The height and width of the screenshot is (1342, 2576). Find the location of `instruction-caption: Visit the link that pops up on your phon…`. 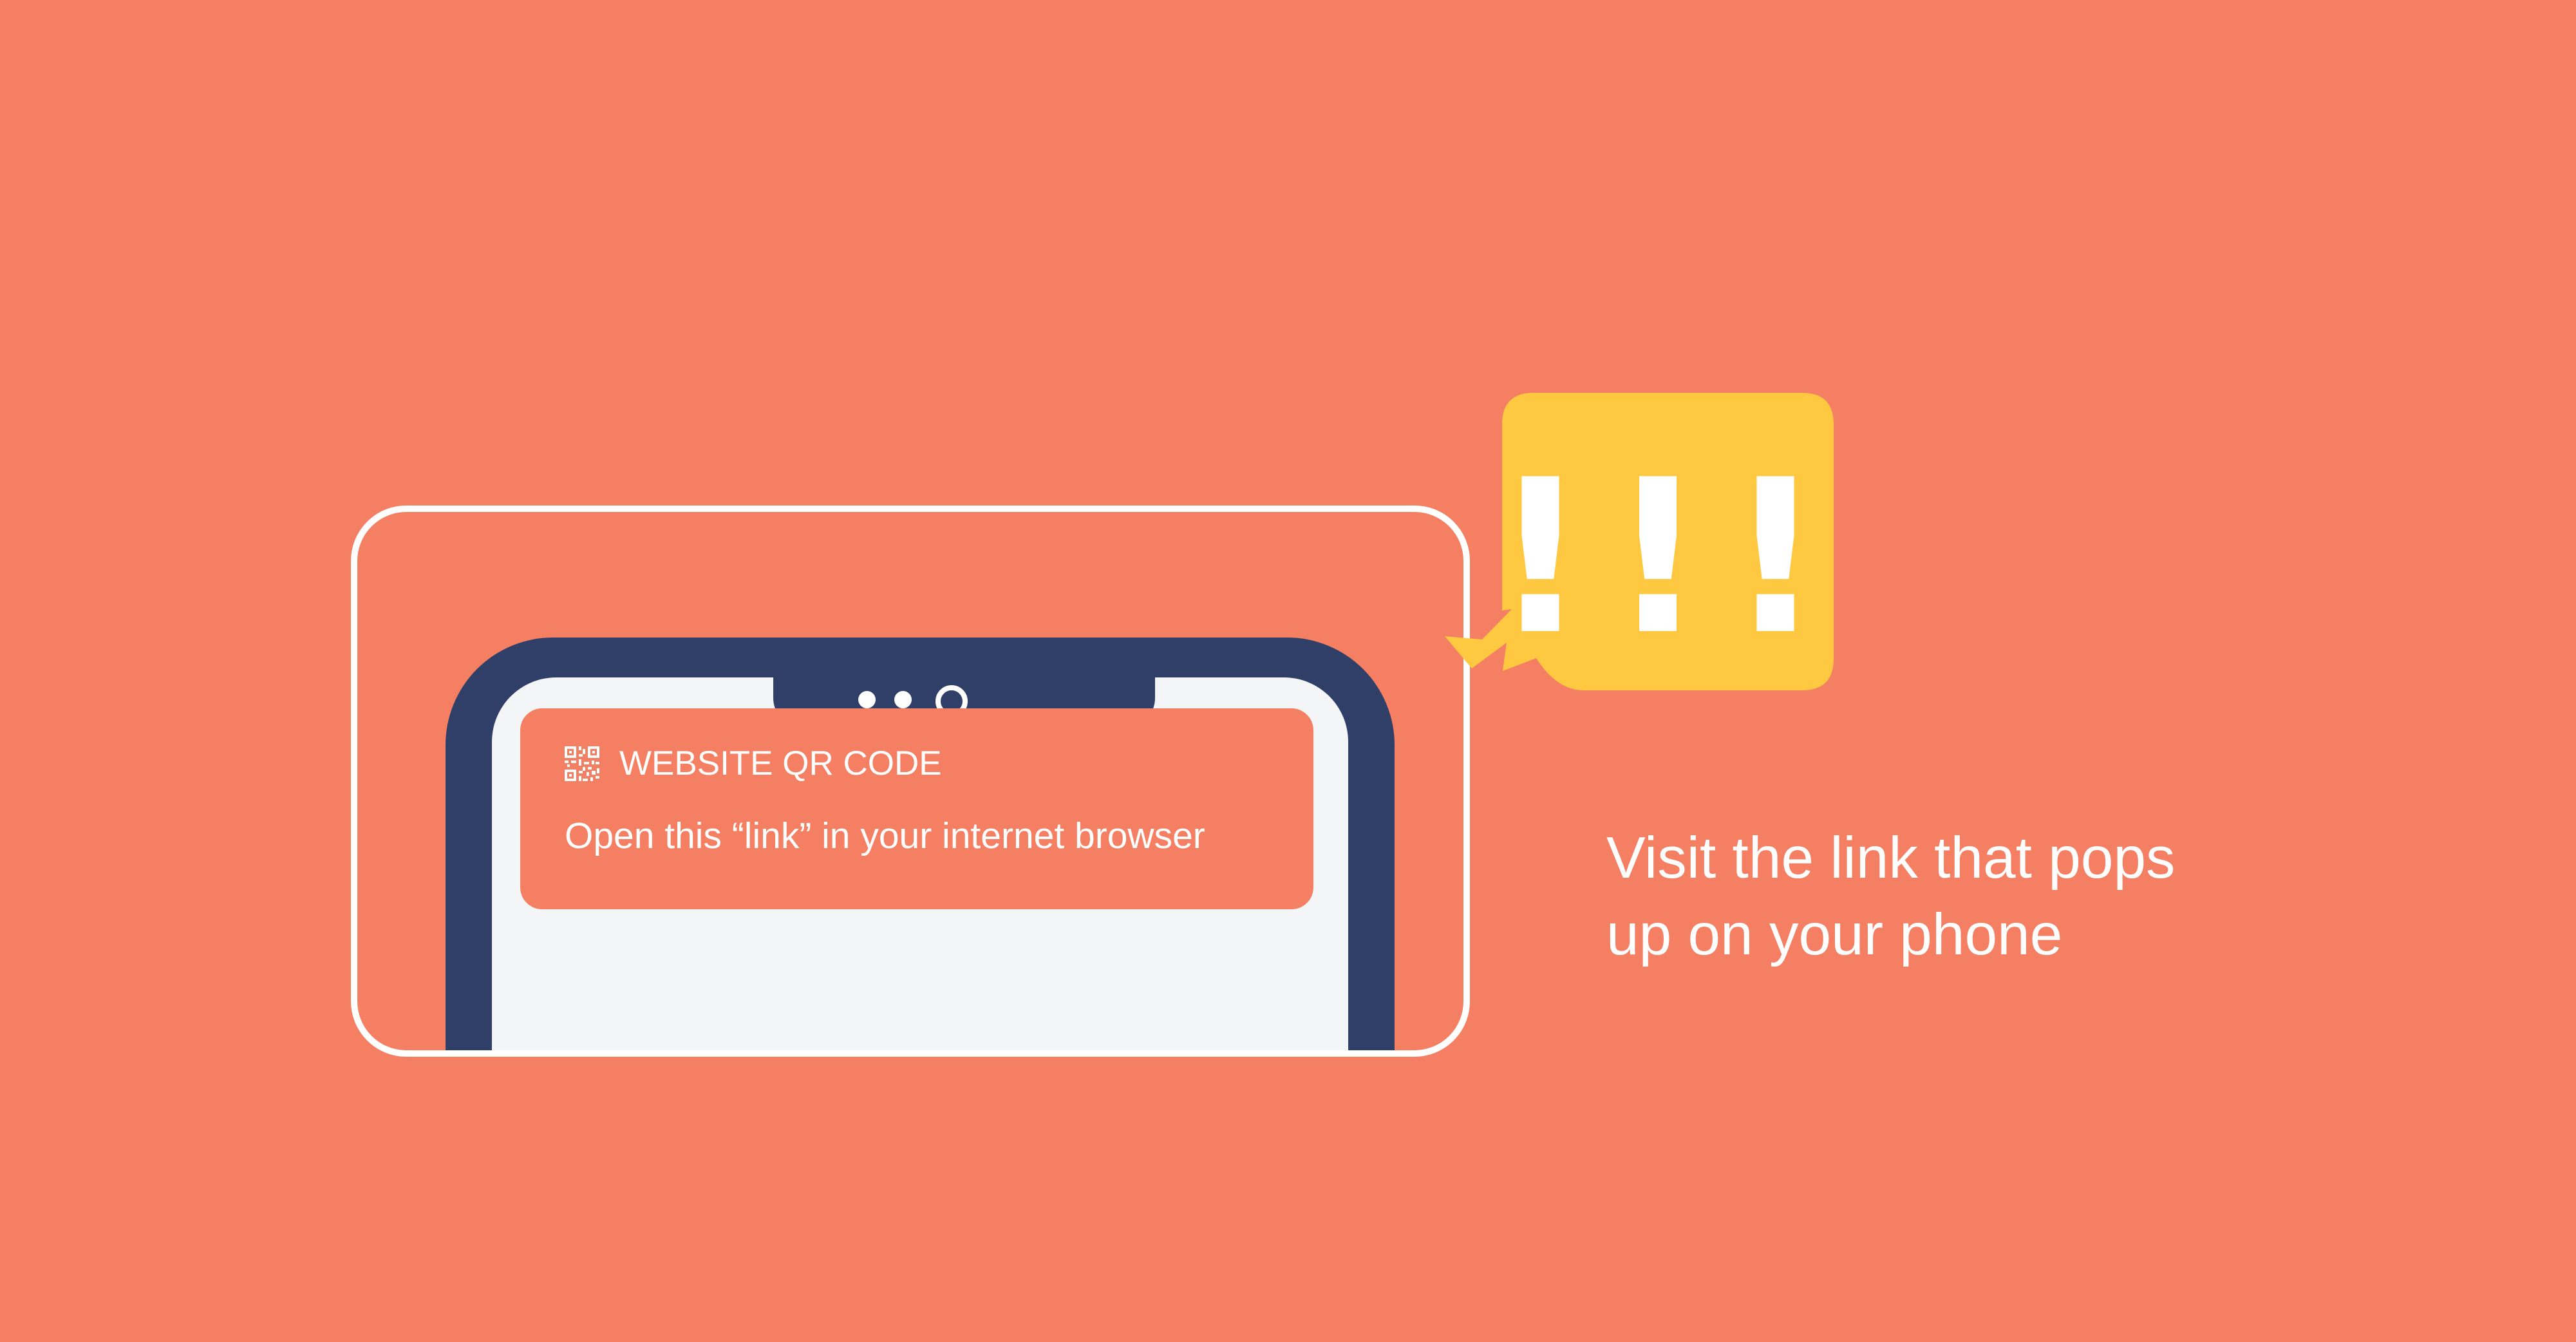

instruction-caption: Visit the link that pops up on your phon… is located at coordinates (1960, 896).